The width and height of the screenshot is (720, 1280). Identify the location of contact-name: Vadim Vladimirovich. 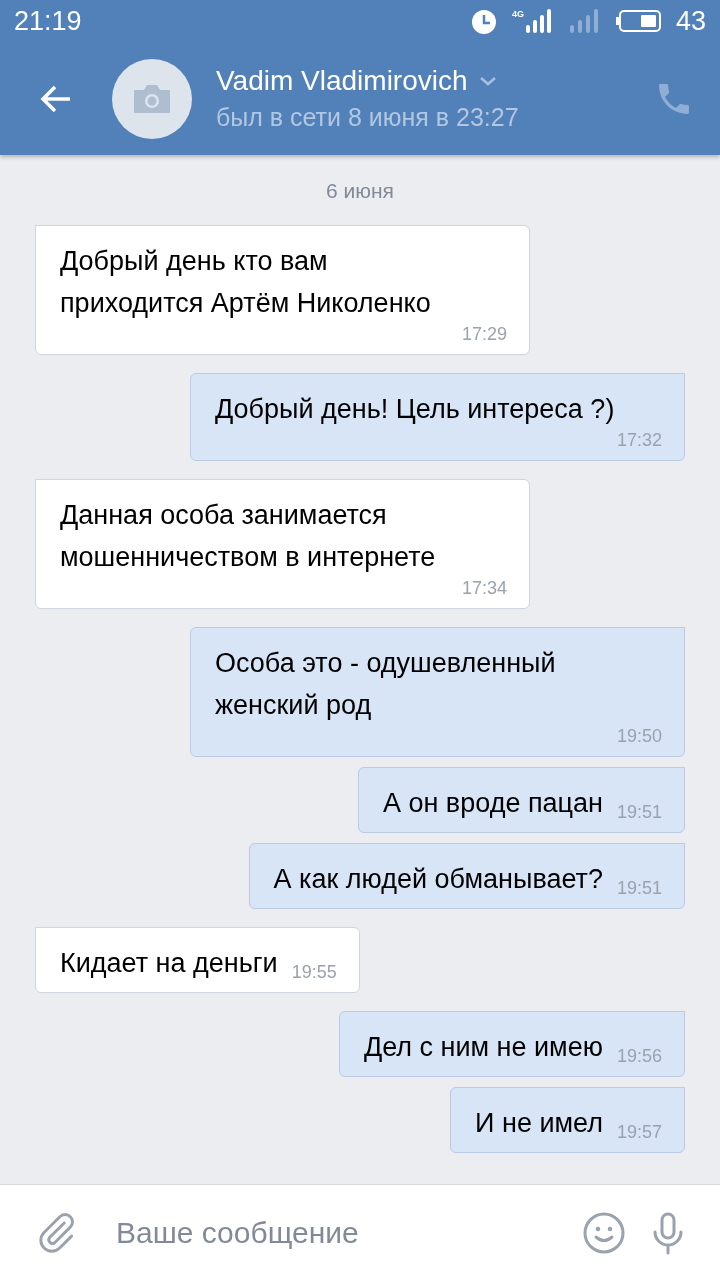
(342, 81).